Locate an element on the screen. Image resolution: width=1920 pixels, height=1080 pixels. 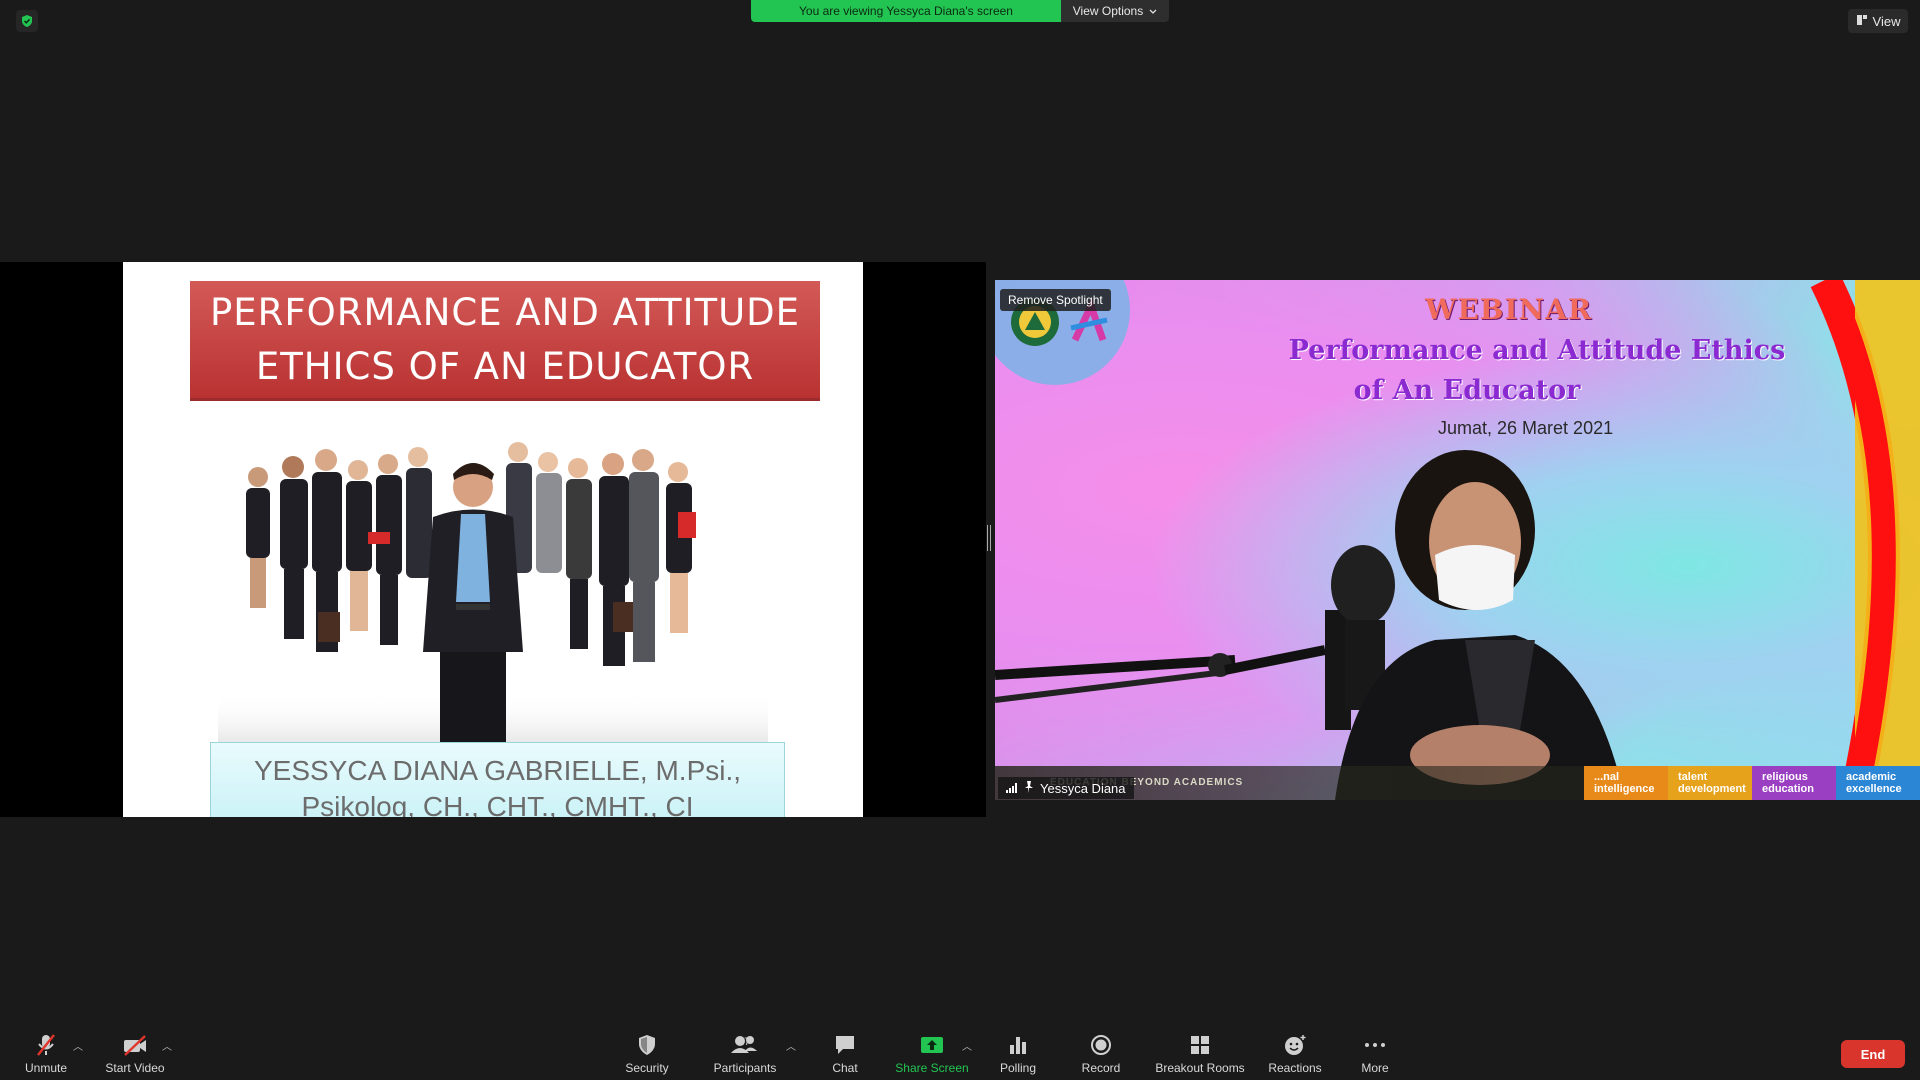
end-label: End is located at coordinates (1873, 1054).